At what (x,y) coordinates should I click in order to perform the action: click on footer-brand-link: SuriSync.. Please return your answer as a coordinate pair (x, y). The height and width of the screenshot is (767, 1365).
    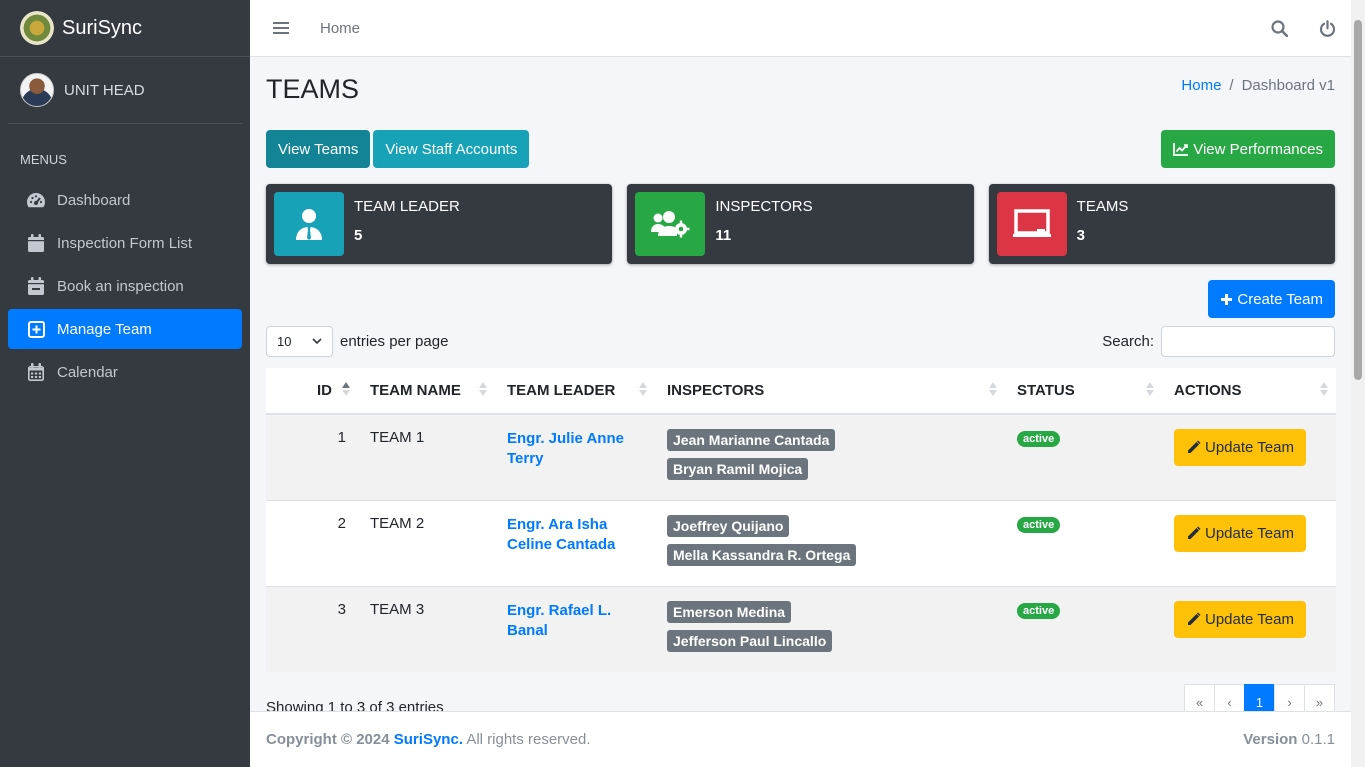
    Looking at the image, I should click on (428, 739).